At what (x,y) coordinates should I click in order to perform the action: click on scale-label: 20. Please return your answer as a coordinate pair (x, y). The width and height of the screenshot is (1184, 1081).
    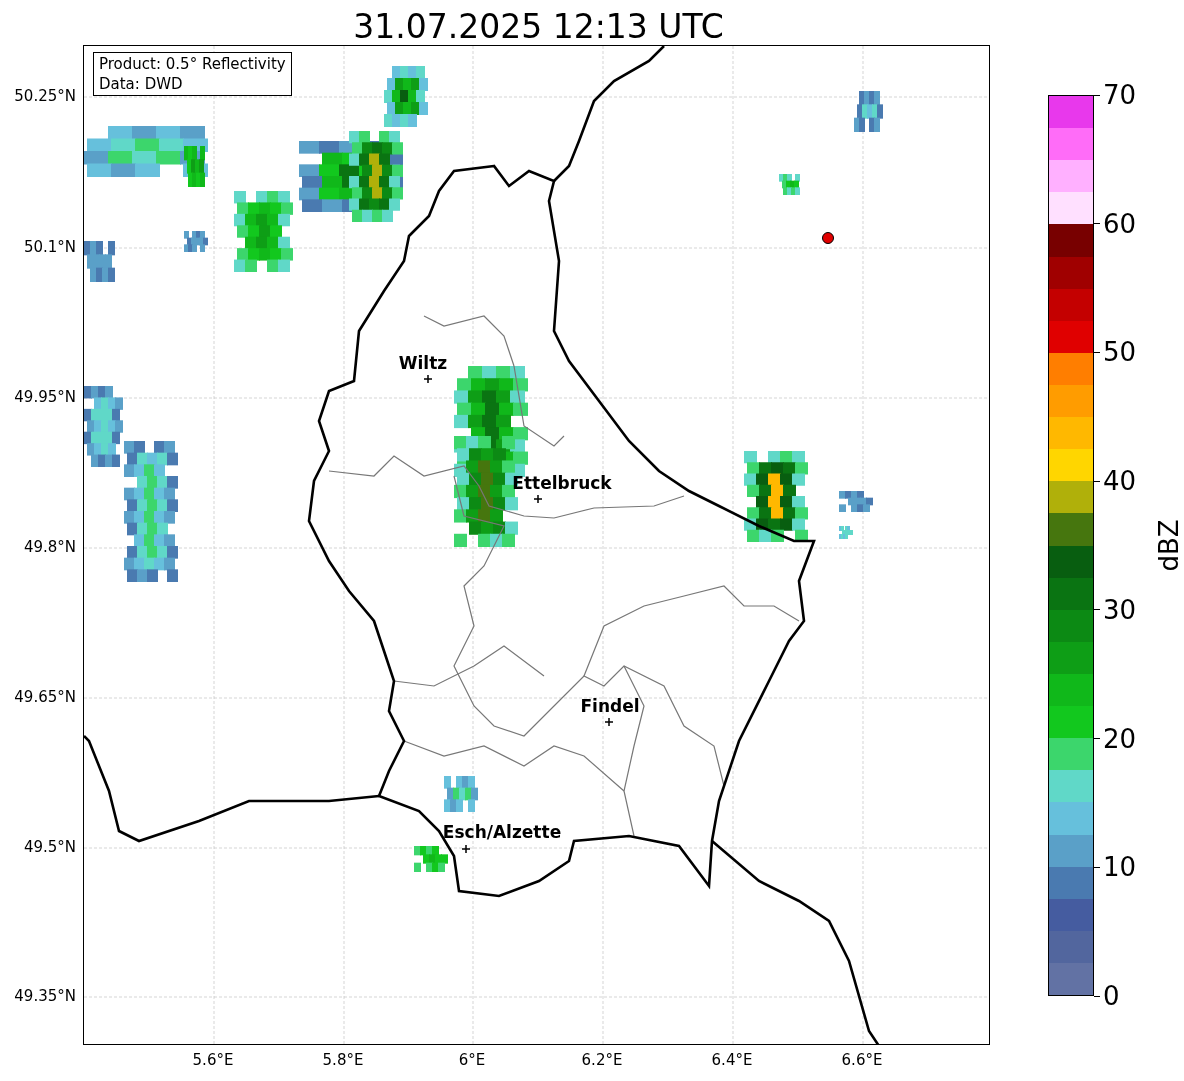
    Looking at the image, I should click on (1120, 738).